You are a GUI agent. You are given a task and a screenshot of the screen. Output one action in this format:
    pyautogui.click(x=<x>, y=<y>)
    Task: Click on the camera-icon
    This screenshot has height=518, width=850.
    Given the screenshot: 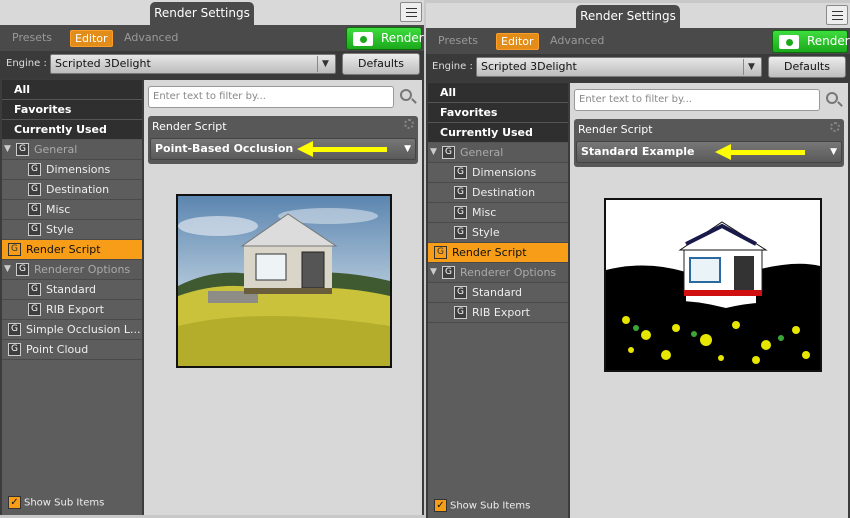 What is the action you would take?
    pyautogui.click(x=363, y=39)
    